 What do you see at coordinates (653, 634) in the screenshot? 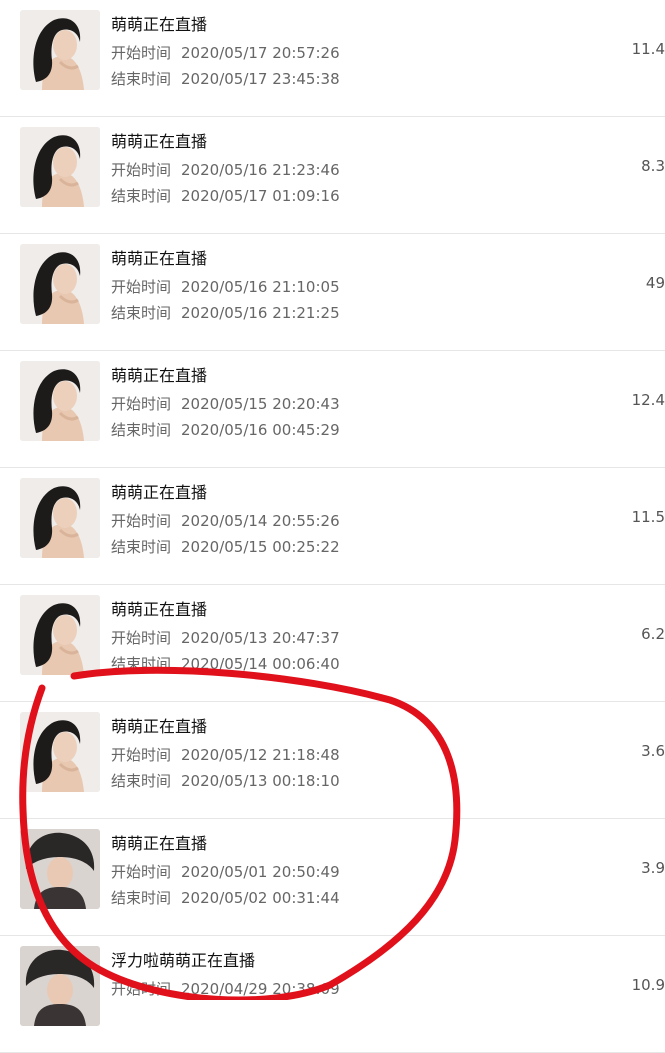
I see `broadcast-stat: 6.2` at bounding box center [653, 634].